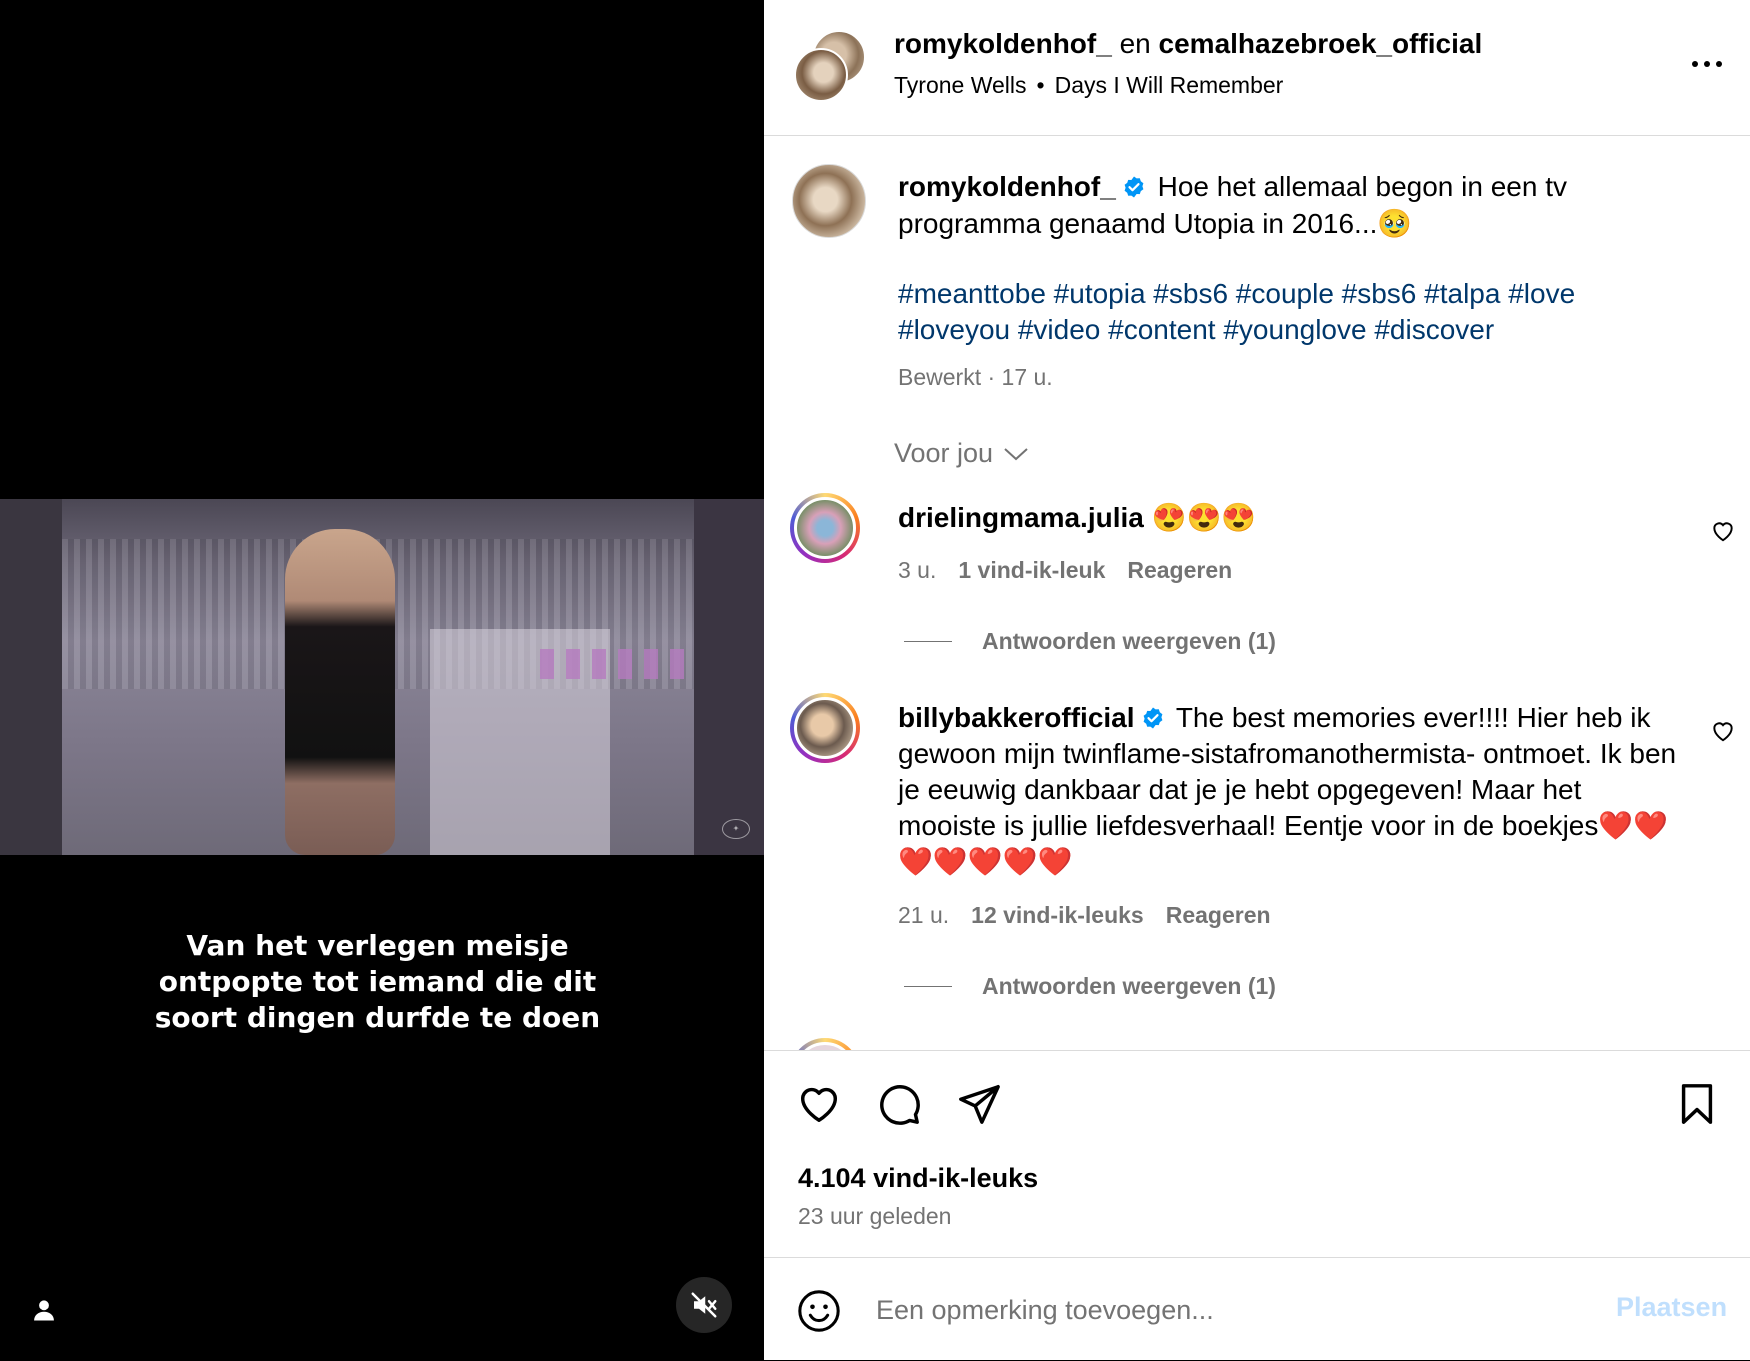  I want to click on comment-meta: 21 u. 12 vind-ik-leuks Reageren, so click(1084, 915).